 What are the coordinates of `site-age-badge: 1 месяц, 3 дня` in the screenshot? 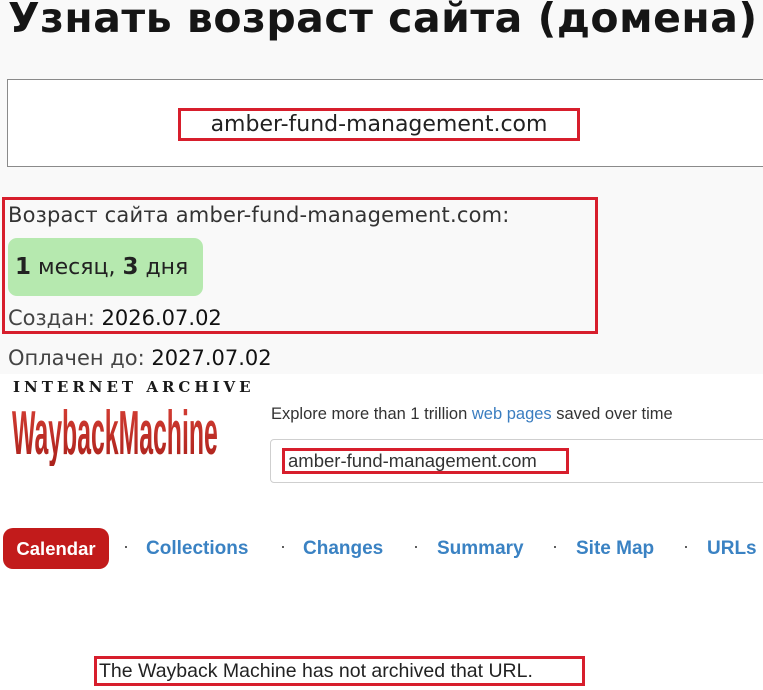 It's located at (105, 267).